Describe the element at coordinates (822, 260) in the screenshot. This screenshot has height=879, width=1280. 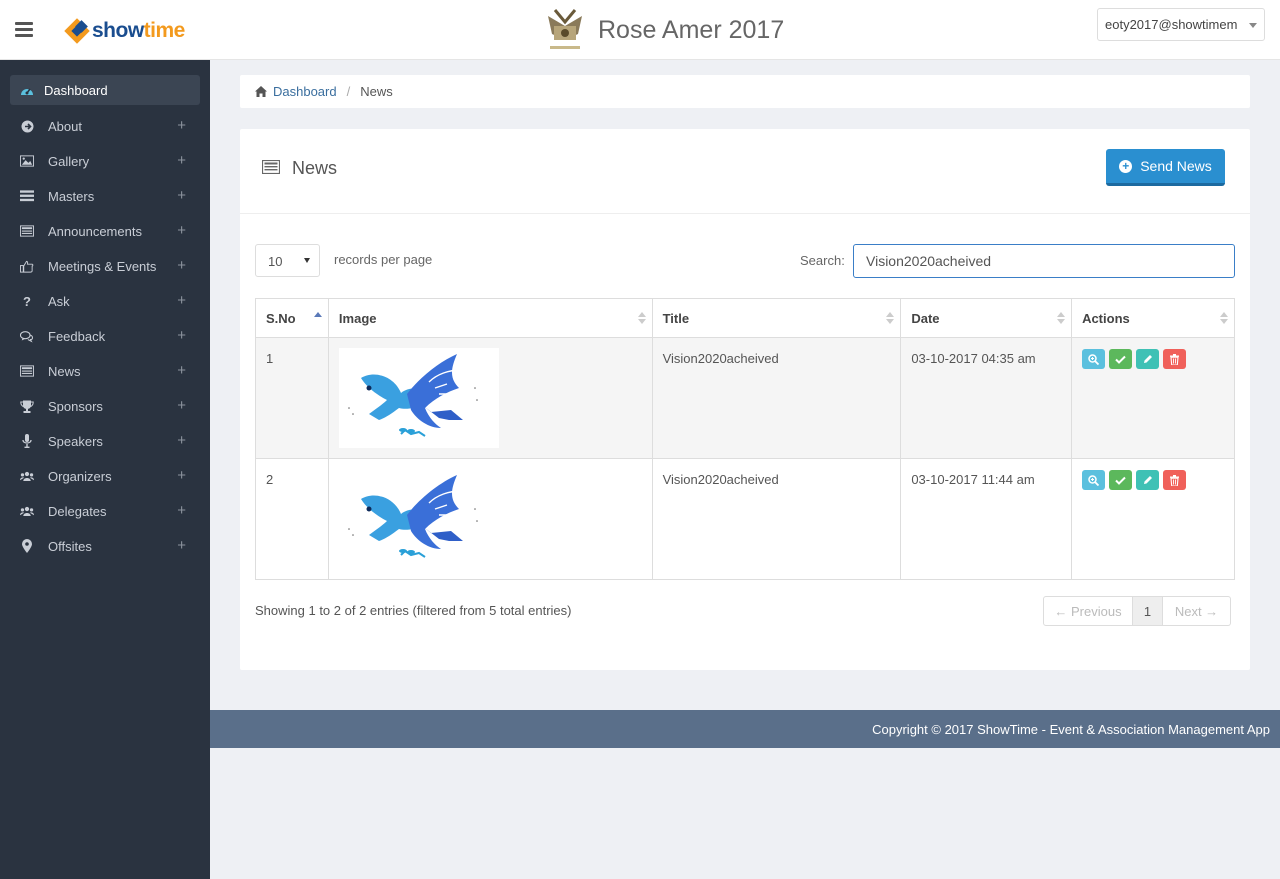
I see `search-label: Search:` at that location.